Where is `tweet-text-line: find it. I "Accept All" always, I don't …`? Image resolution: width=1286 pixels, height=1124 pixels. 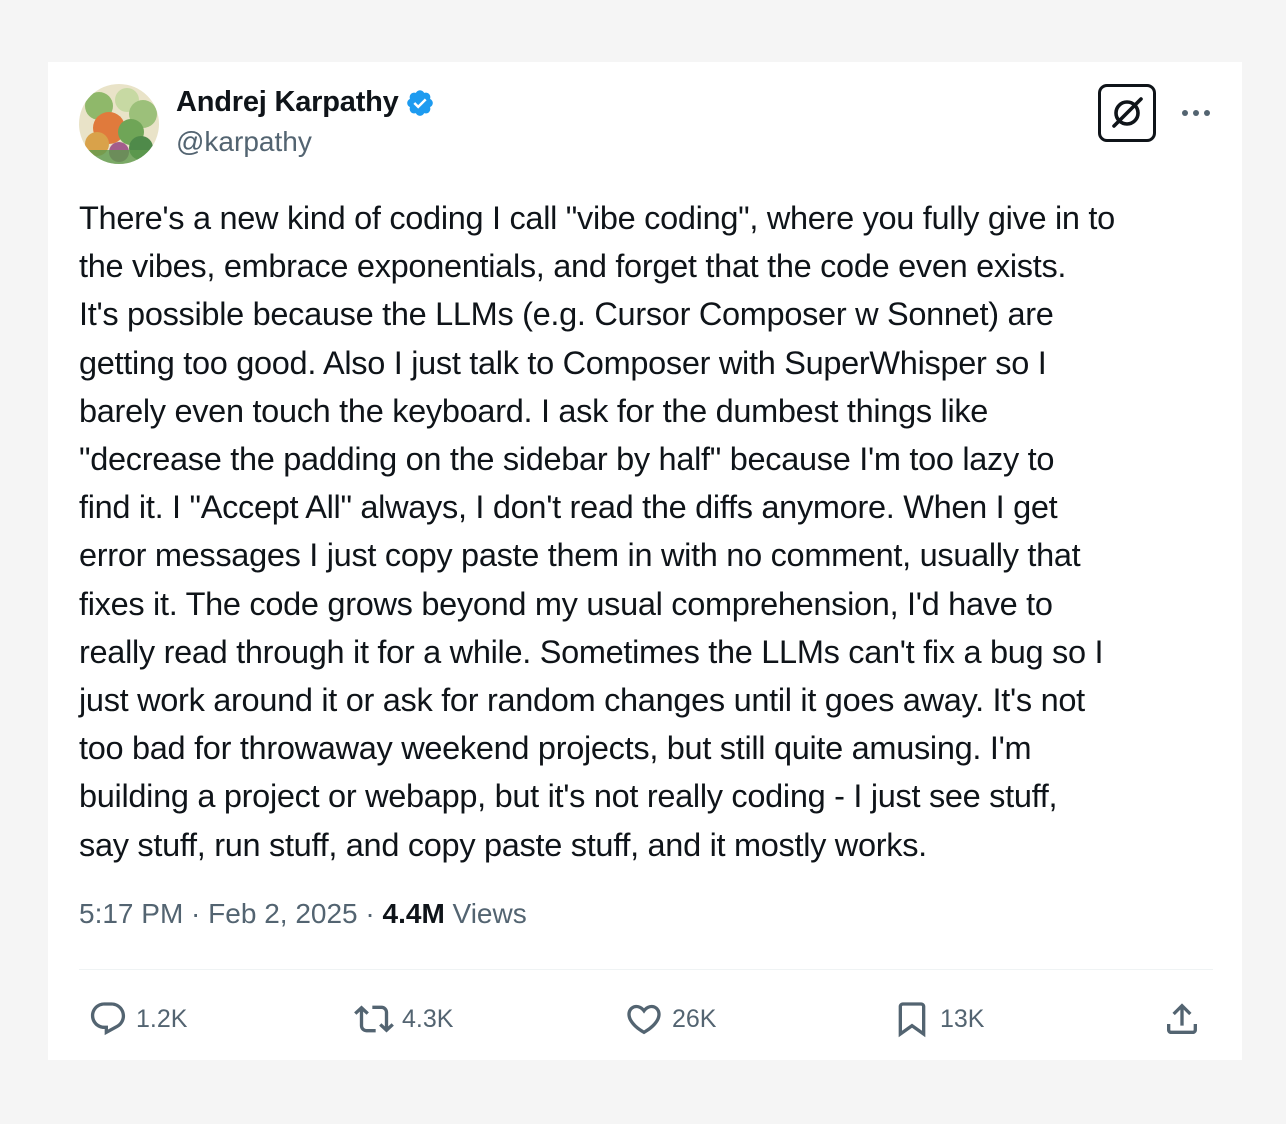 tweet-text-line: find it. I "Accept All" always, I don't … is located at coordinates (568, 507).